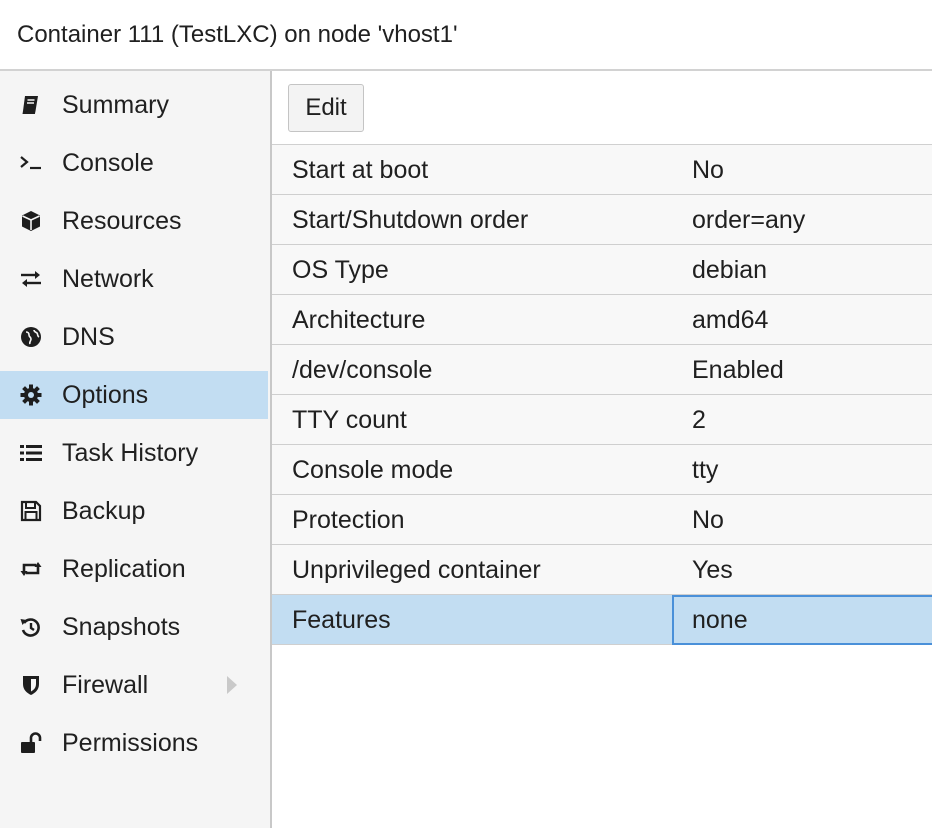 This screenshot has width=932, height=828. Describe the element at coordinates (602, 520) in the screenshot. I see `table-row: Protection No` at that location.